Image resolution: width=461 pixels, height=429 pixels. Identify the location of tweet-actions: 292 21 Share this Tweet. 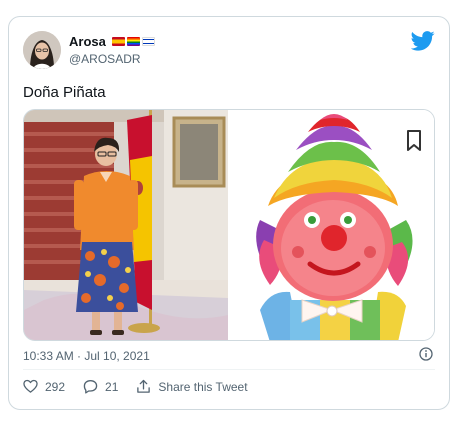
(144, 386).